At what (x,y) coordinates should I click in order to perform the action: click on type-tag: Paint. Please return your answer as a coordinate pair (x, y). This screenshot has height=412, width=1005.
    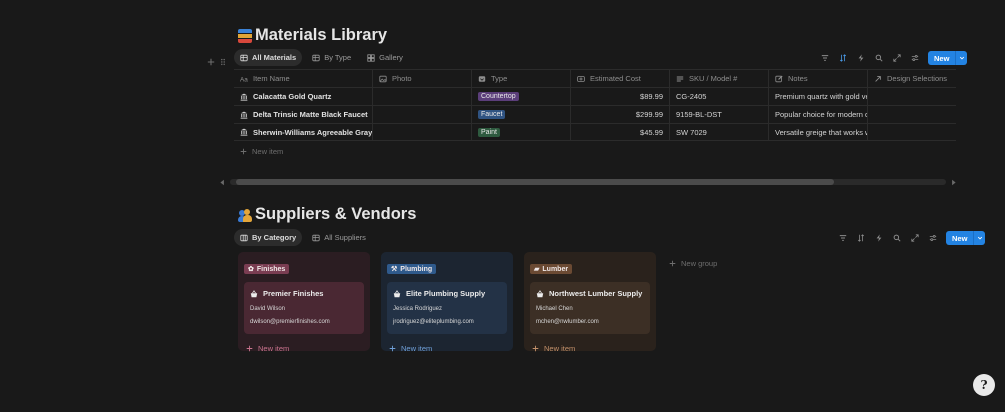
    Looking at the image, I should click on (489, 132).